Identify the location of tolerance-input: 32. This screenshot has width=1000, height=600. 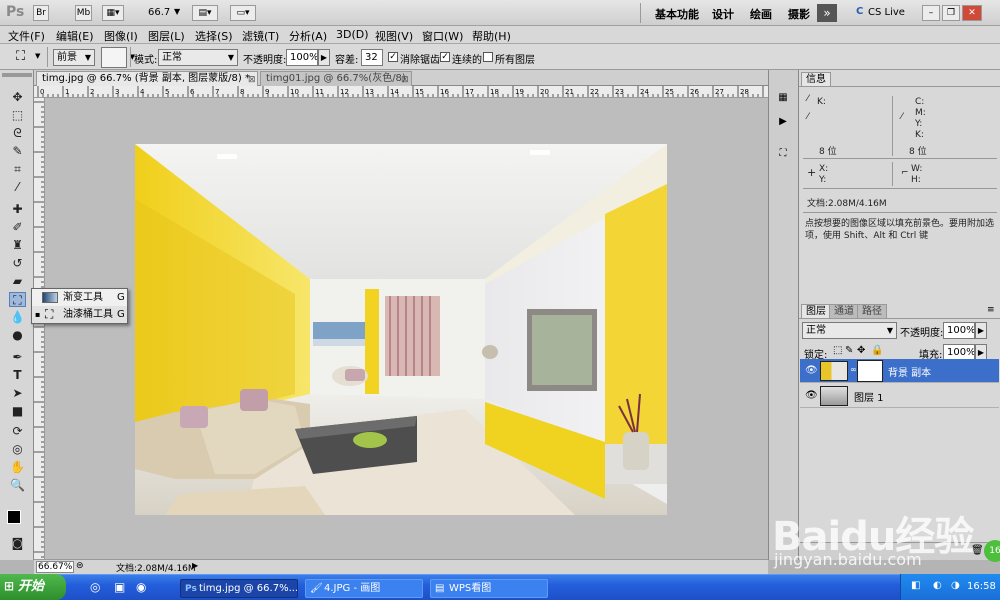
(372, 57).